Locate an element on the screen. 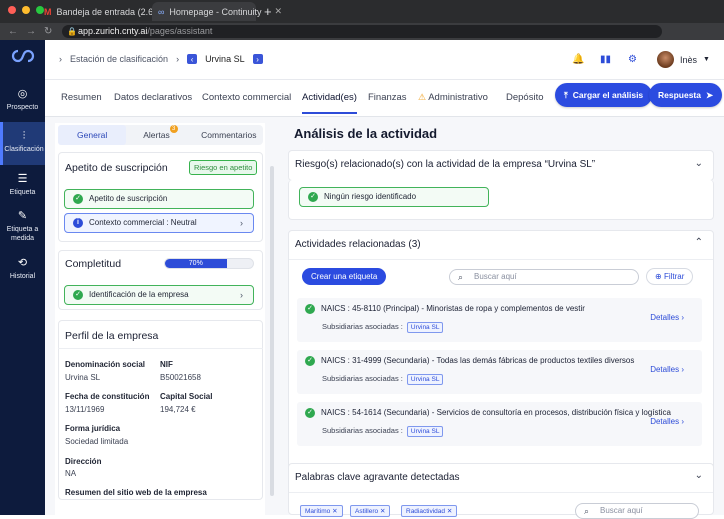  close-window-button is located at coordinates (12, 10).